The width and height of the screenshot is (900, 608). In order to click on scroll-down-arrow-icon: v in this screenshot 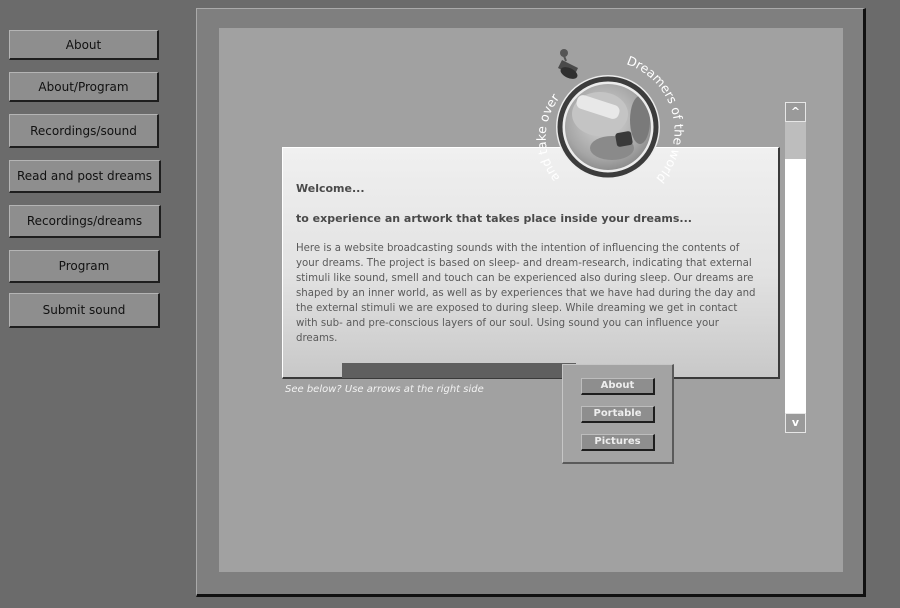, I will do `click(795, 423)`.